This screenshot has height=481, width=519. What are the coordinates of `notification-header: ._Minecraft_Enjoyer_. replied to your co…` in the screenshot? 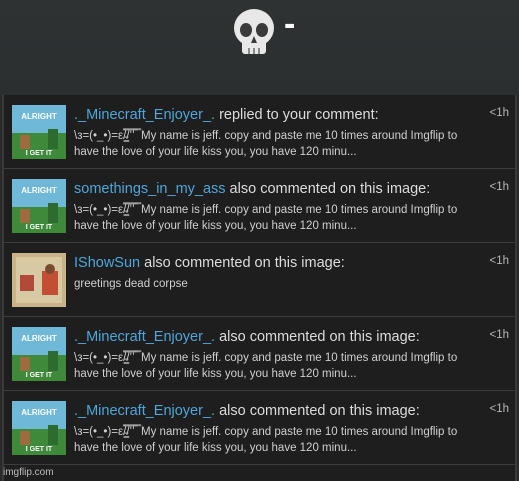 It's located at (274, 115).